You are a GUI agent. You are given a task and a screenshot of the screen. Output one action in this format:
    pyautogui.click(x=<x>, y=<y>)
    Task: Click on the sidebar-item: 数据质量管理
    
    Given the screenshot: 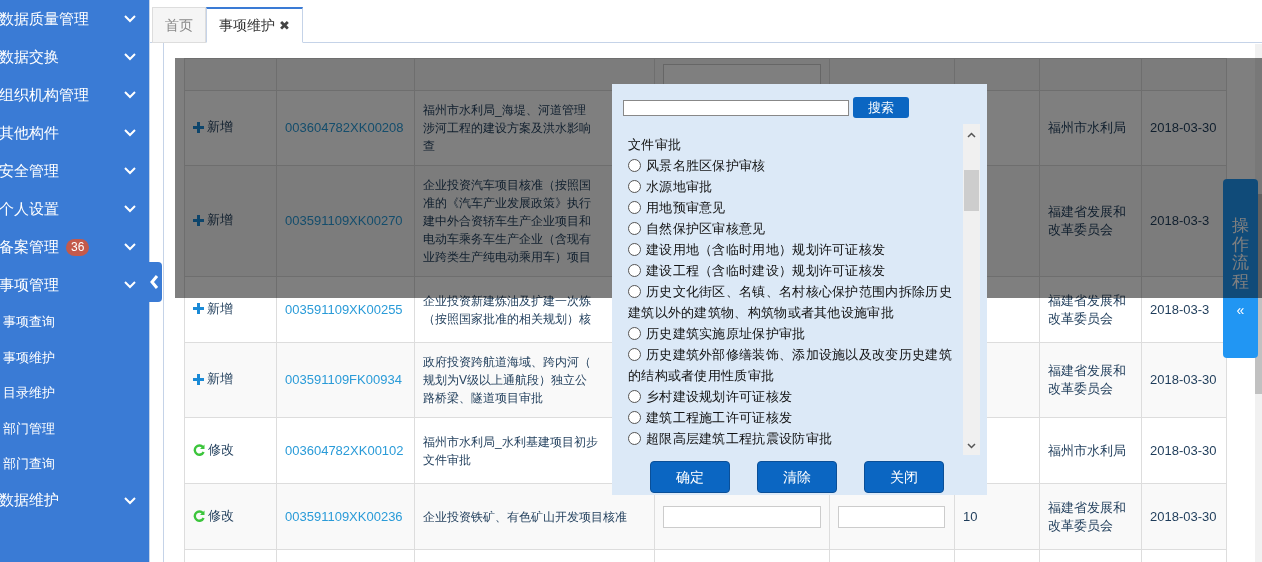 What is the action you would take?
    pyautogui.click(x=74, y=19)
    